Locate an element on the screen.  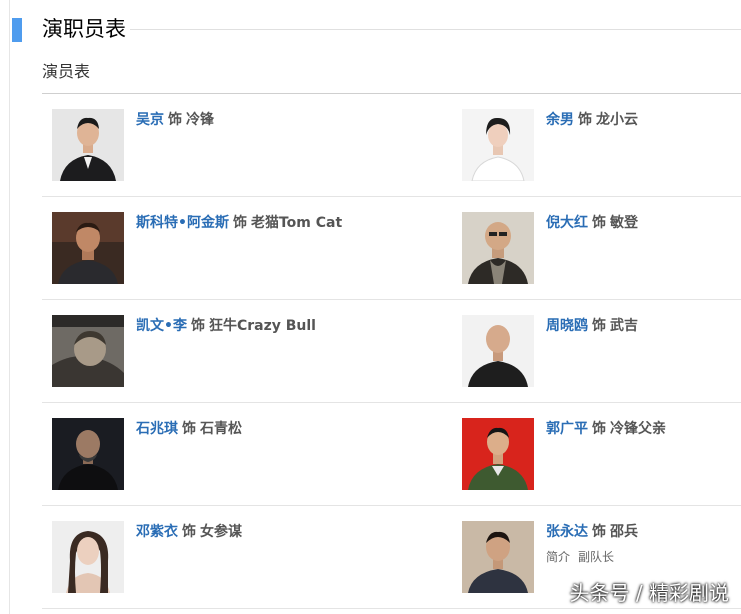
actor-name: 倪大红 is located at coordinates (567, 223).